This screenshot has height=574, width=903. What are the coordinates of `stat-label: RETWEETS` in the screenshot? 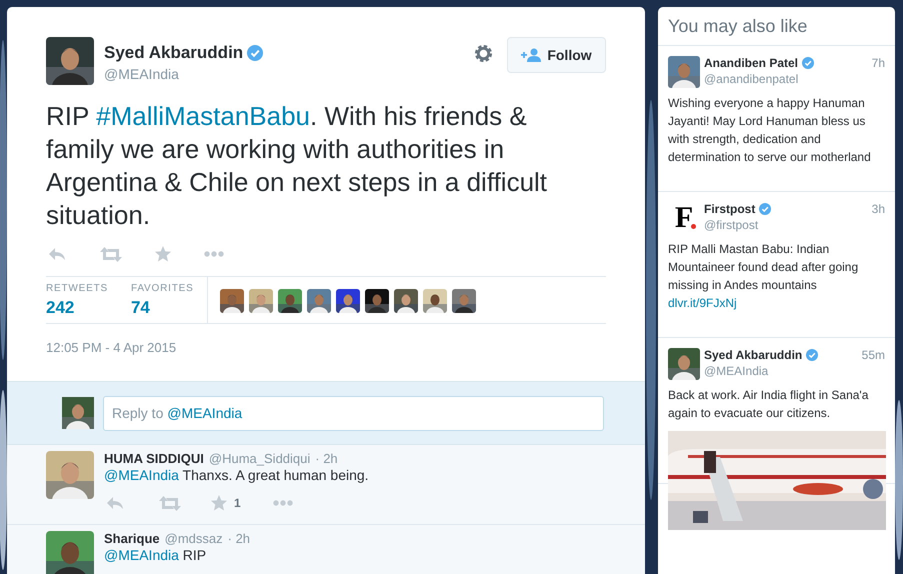 It's located at (77, 288).